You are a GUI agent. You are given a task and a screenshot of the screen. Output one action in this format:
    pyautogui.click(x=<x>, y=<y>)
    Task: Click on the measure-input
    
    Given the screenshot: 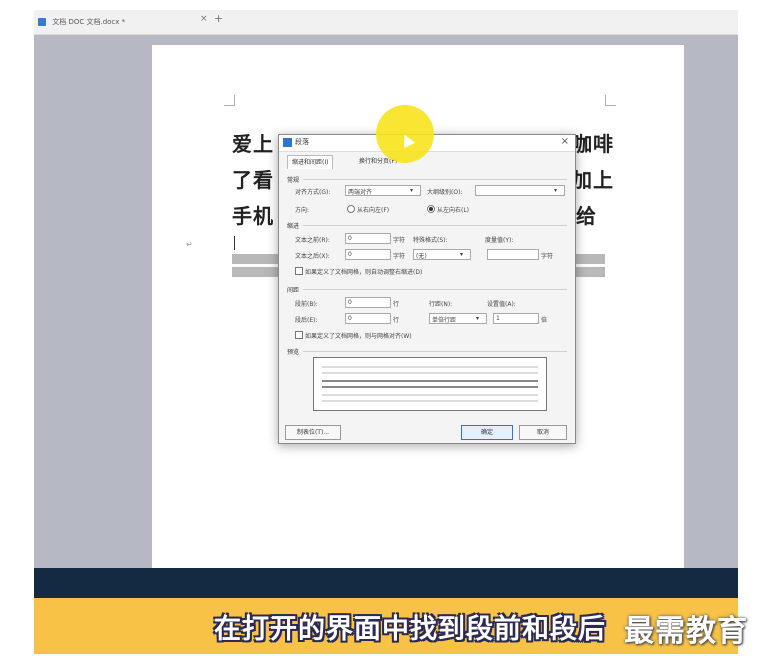 What is the action you would take?
    pyautogui.click(x=513, y=254)
    